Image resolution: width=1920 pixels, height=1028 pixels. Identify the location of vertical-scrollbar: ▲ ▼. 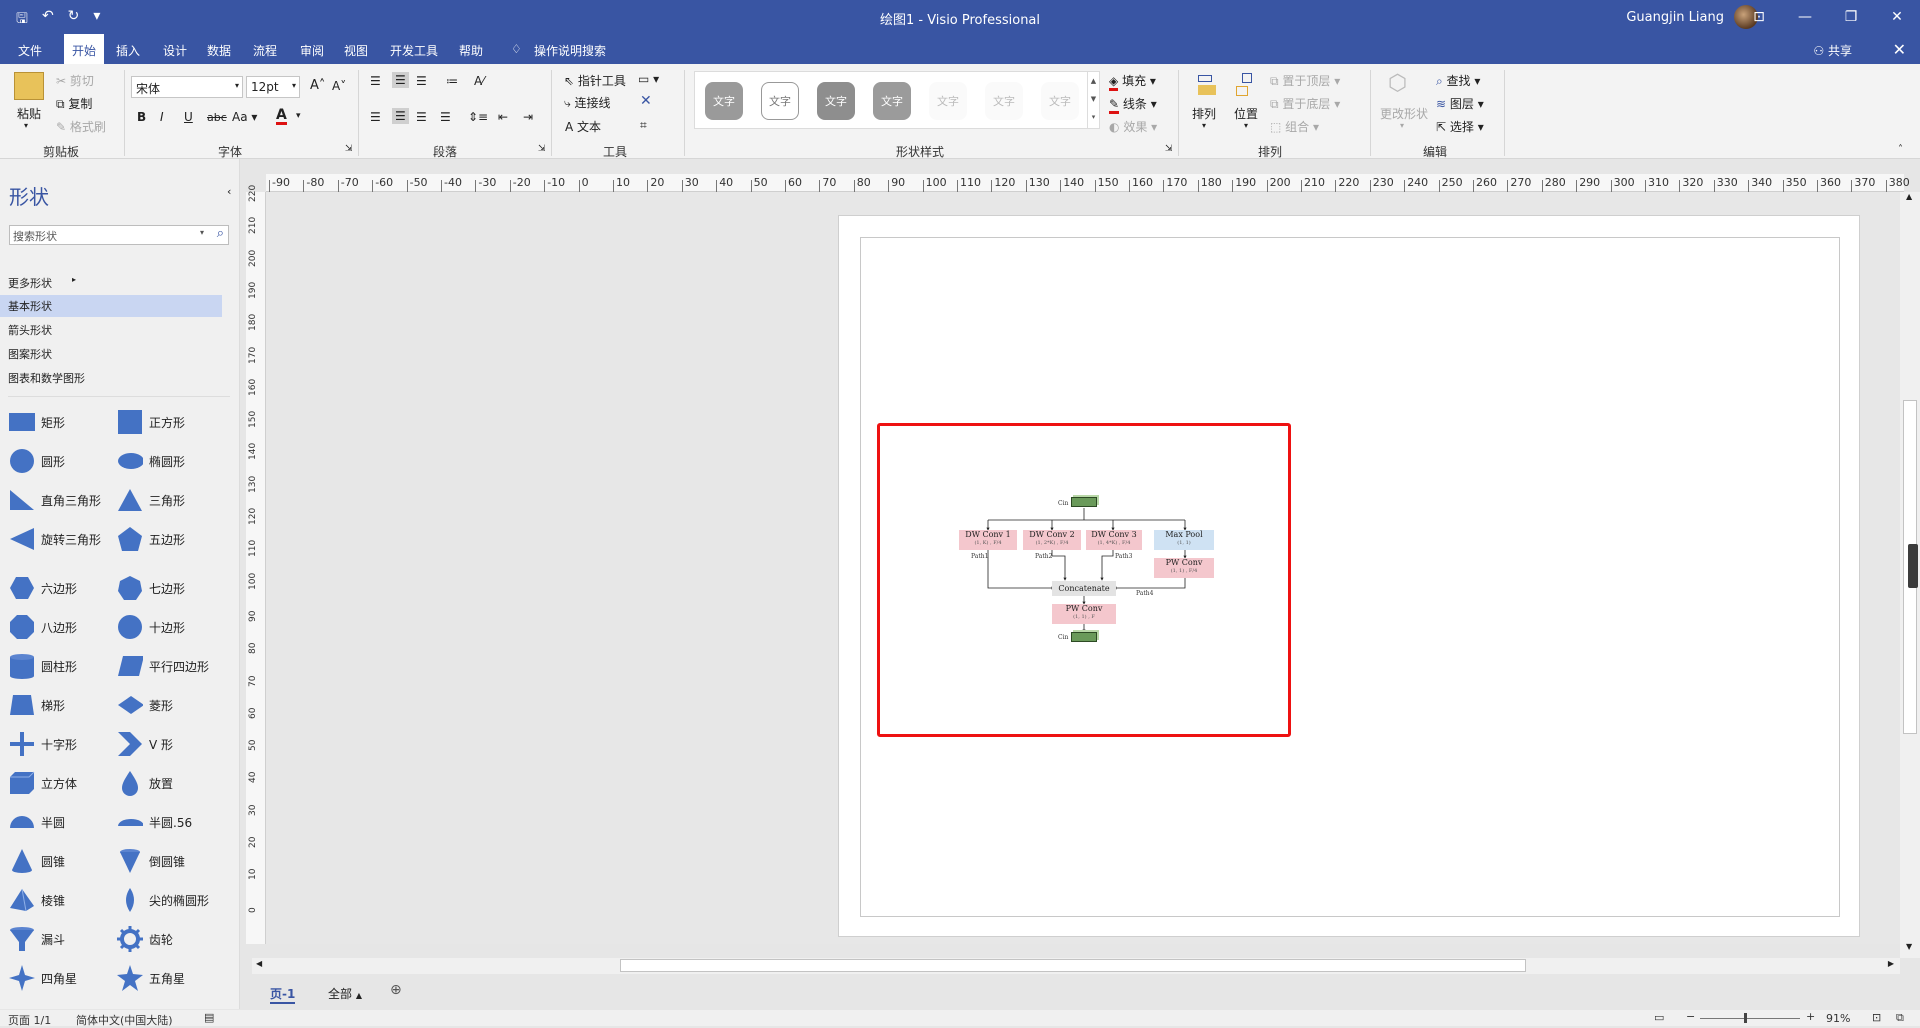
(1910, 575).